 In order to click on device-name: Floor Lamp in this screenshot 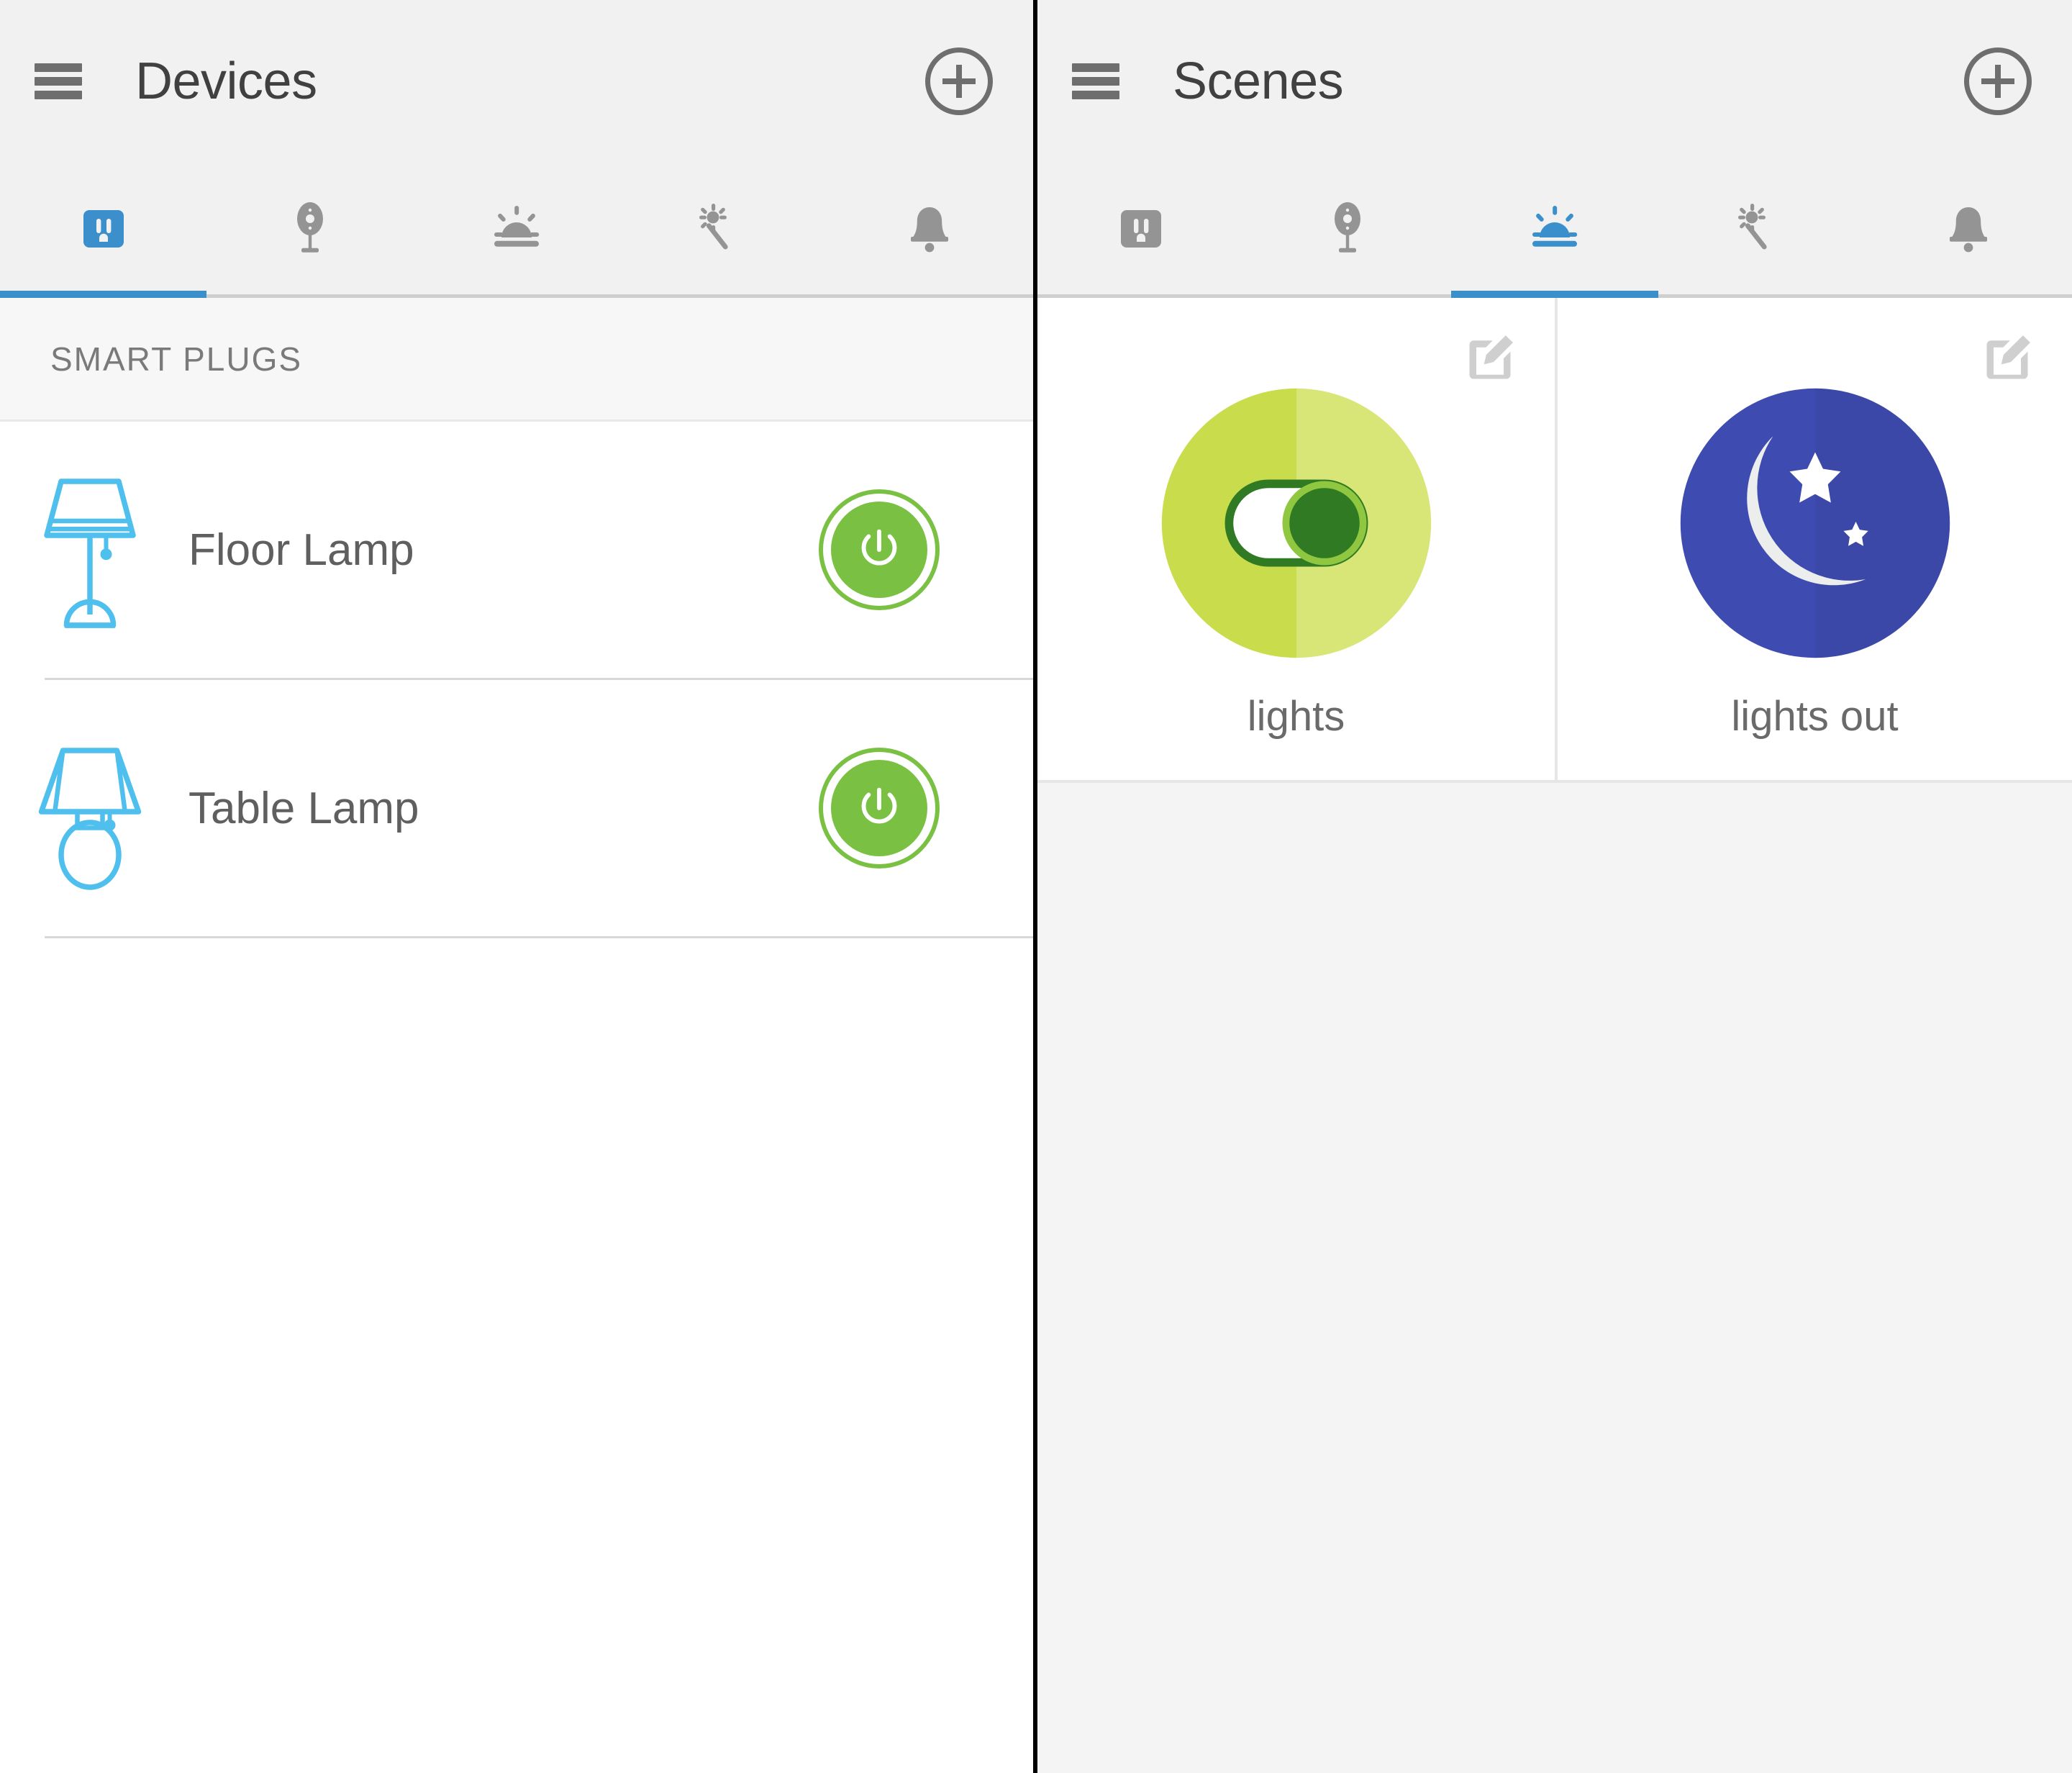, I will do `click(301, 550)`.